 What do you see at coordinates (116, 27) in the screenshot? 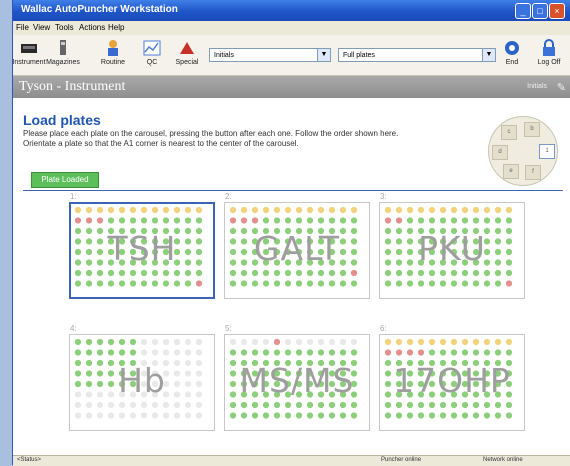
I see `menu-help: Help` at bounding box center [116, 27].